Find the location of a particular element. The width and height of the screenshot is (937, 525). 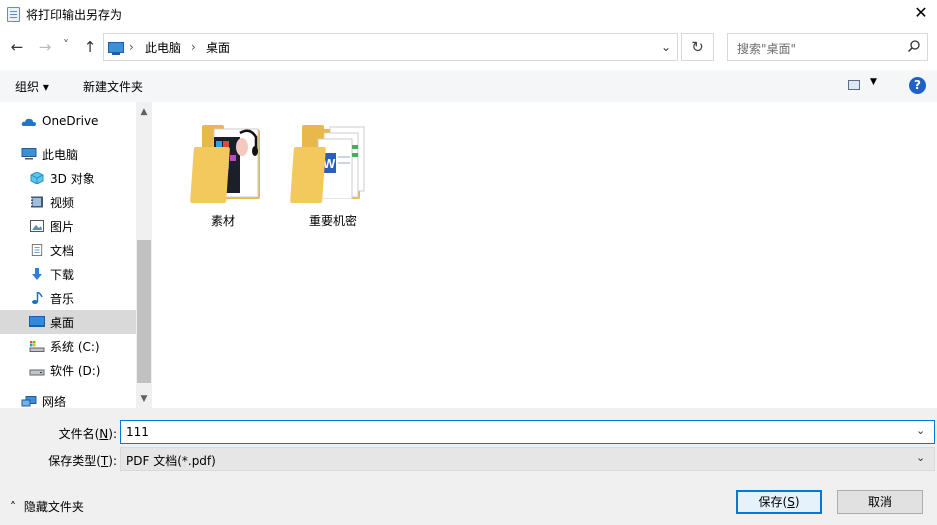

sidebar-item-label: 文档 is located at coordinates (62, 251).